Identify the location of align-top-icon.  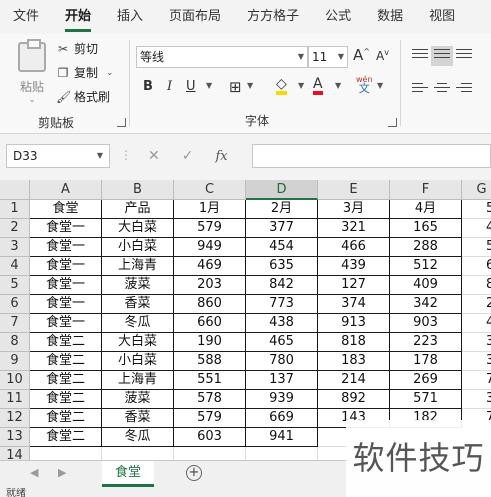
(420, 56).